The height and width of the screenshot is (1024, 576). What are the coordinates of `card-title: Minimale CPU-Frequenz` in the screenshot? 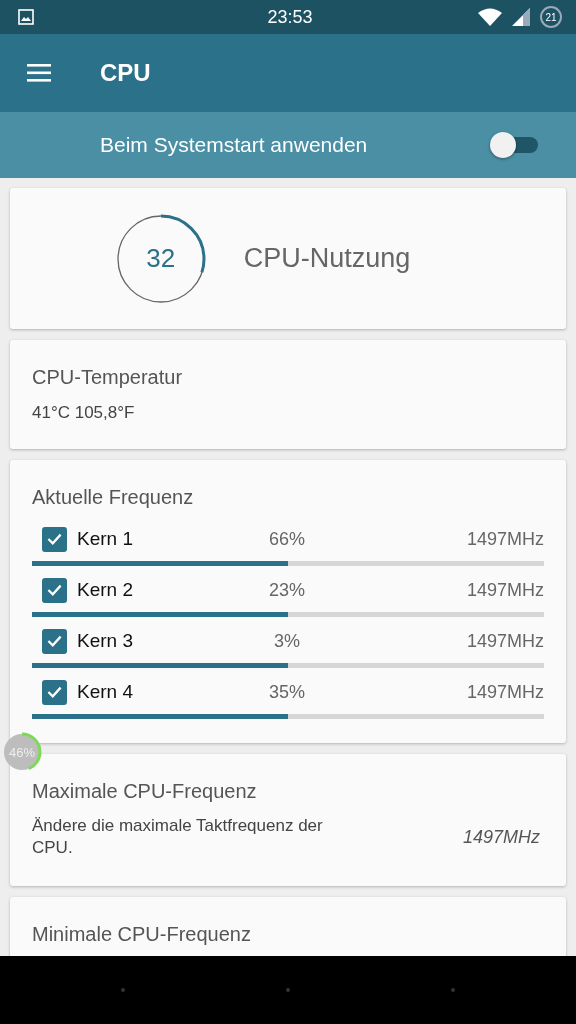 It's located at (142, 934).